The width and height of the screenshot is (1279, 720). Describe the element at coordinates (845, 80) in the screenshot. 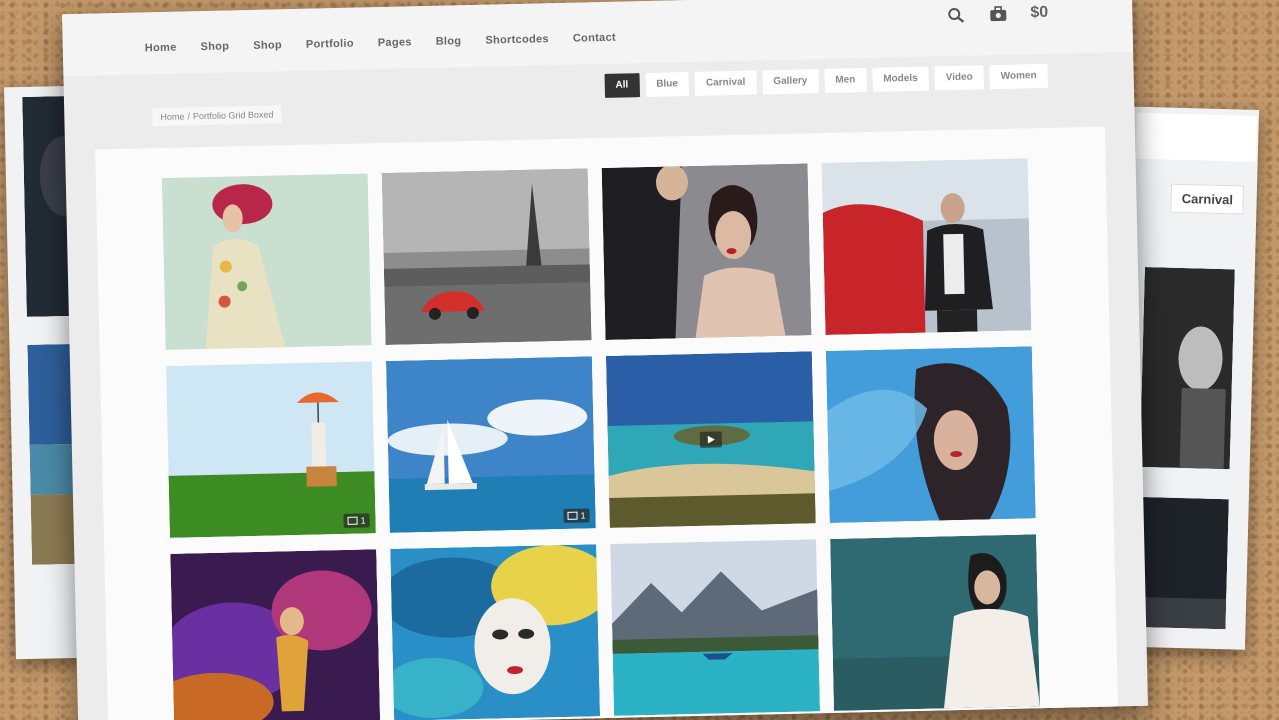

I see `filter-men: Men` at that location.